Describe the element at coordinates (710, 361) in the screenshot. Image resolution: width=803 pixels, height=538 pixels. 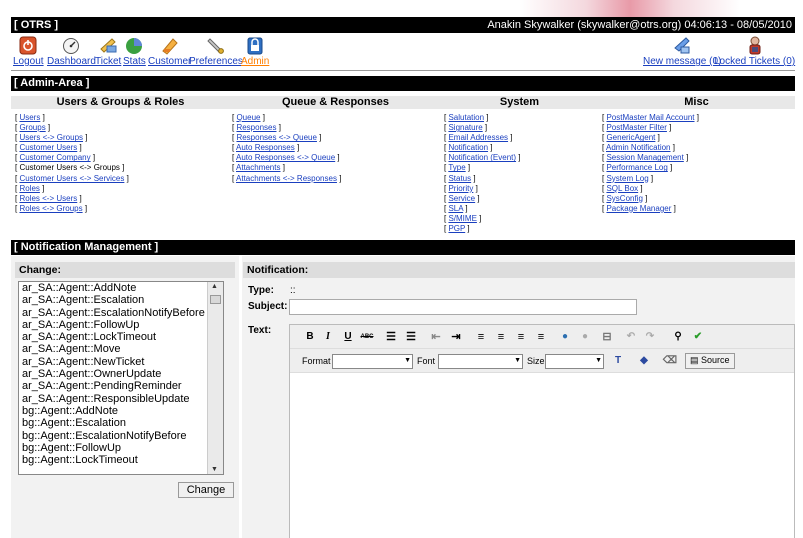
I see `source-button: ▤ Source` at that location.